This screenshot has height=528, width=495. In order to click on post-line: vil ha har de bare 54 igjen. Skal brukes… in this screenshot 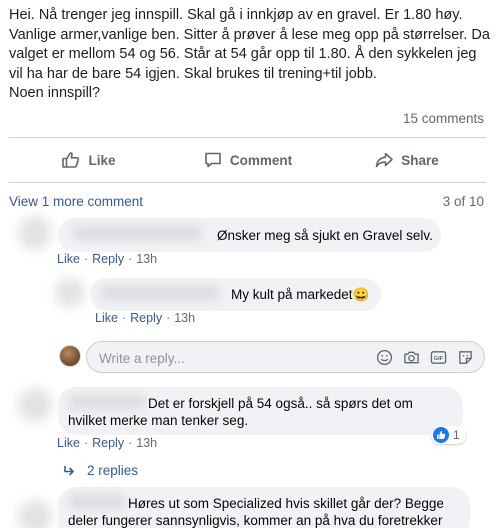, I will do `click(193, 73)`.